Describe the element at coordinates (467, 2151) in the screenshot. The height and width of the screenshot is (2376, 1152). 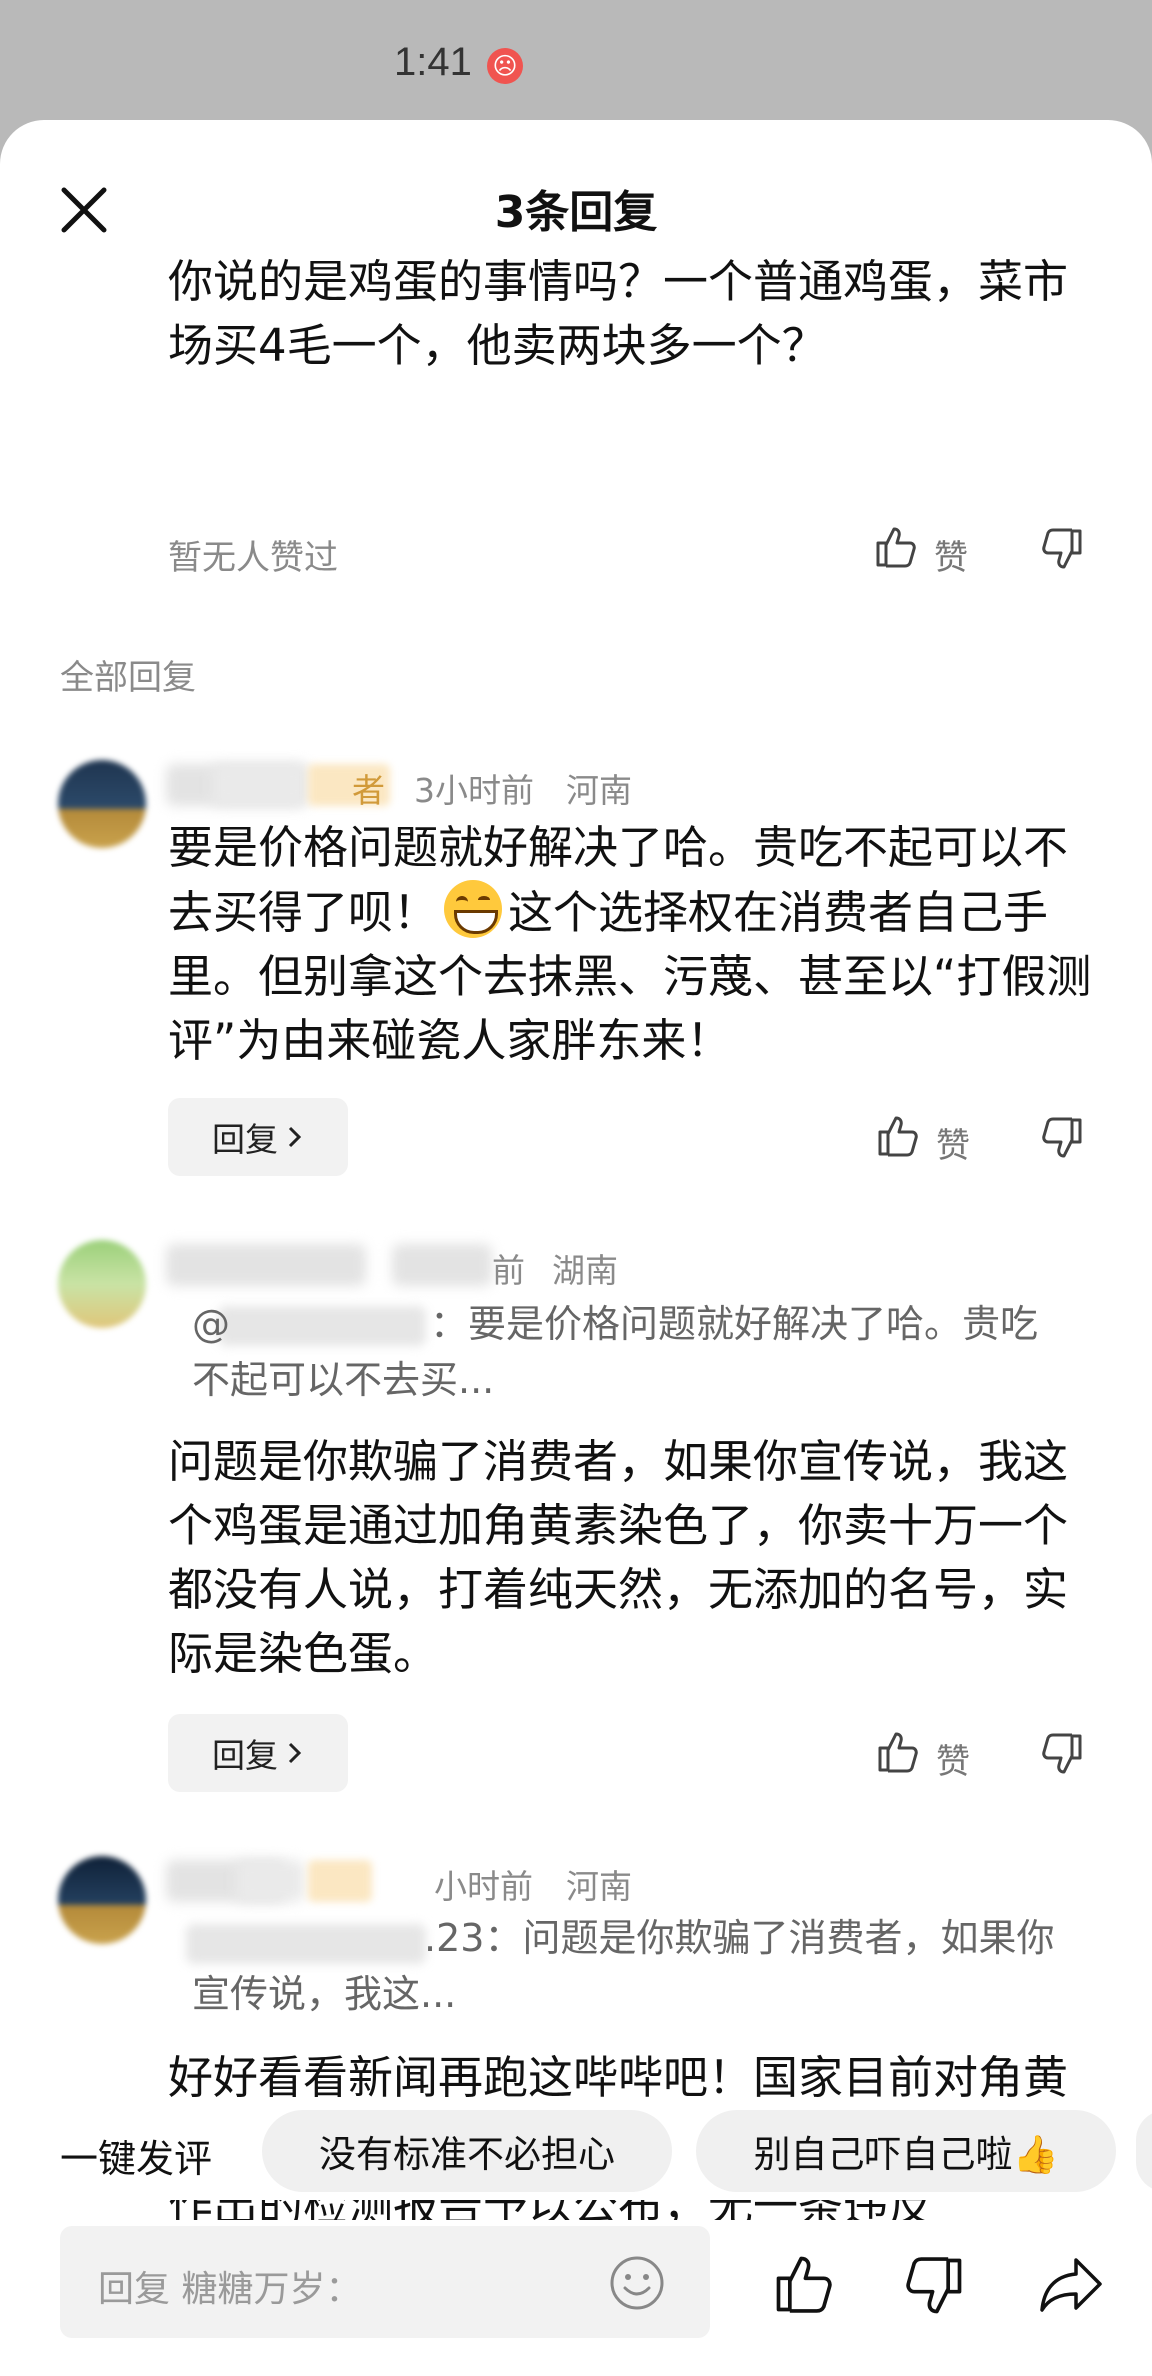
I see `quick-reply-chip: 没有标准不必担心` at that location.